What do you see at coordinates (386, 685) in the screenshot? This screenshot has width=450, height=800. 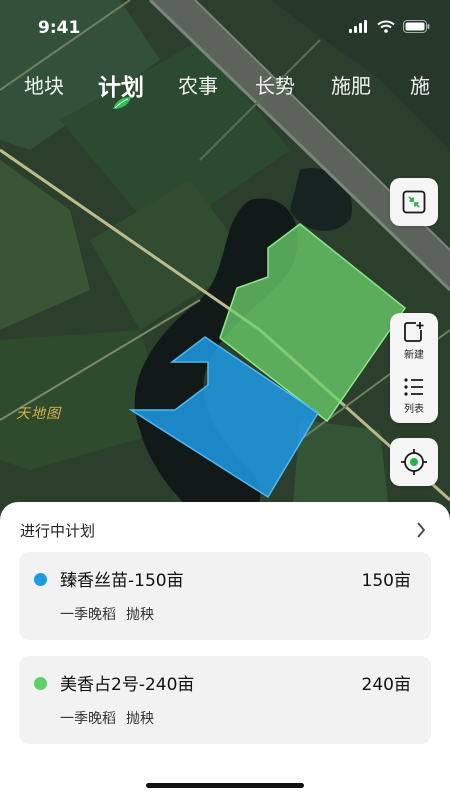 I see `plan-area: 240亩` at bounding box center [386, 685].